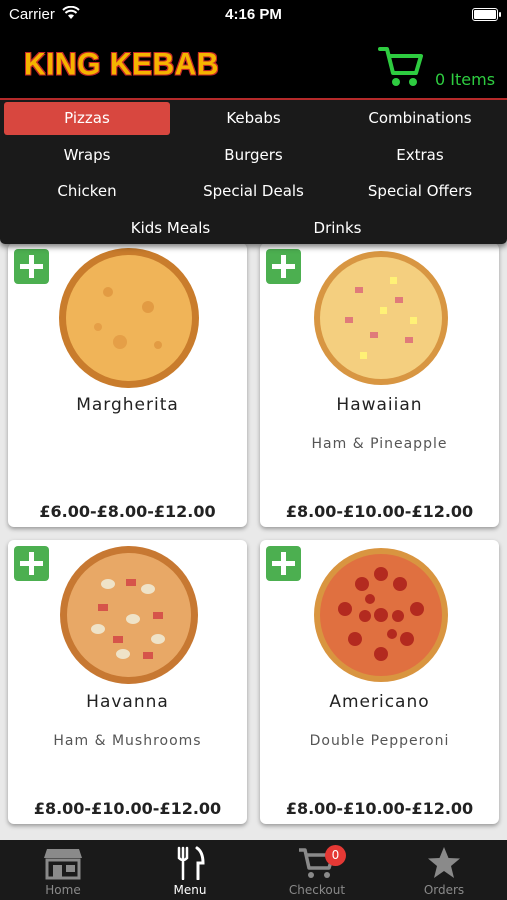 The height and width of the screenshot is (900, 507). Describe the element at coordinates (87, 191) in the screenshot. I see `category-chicken: Chicken` at that location.